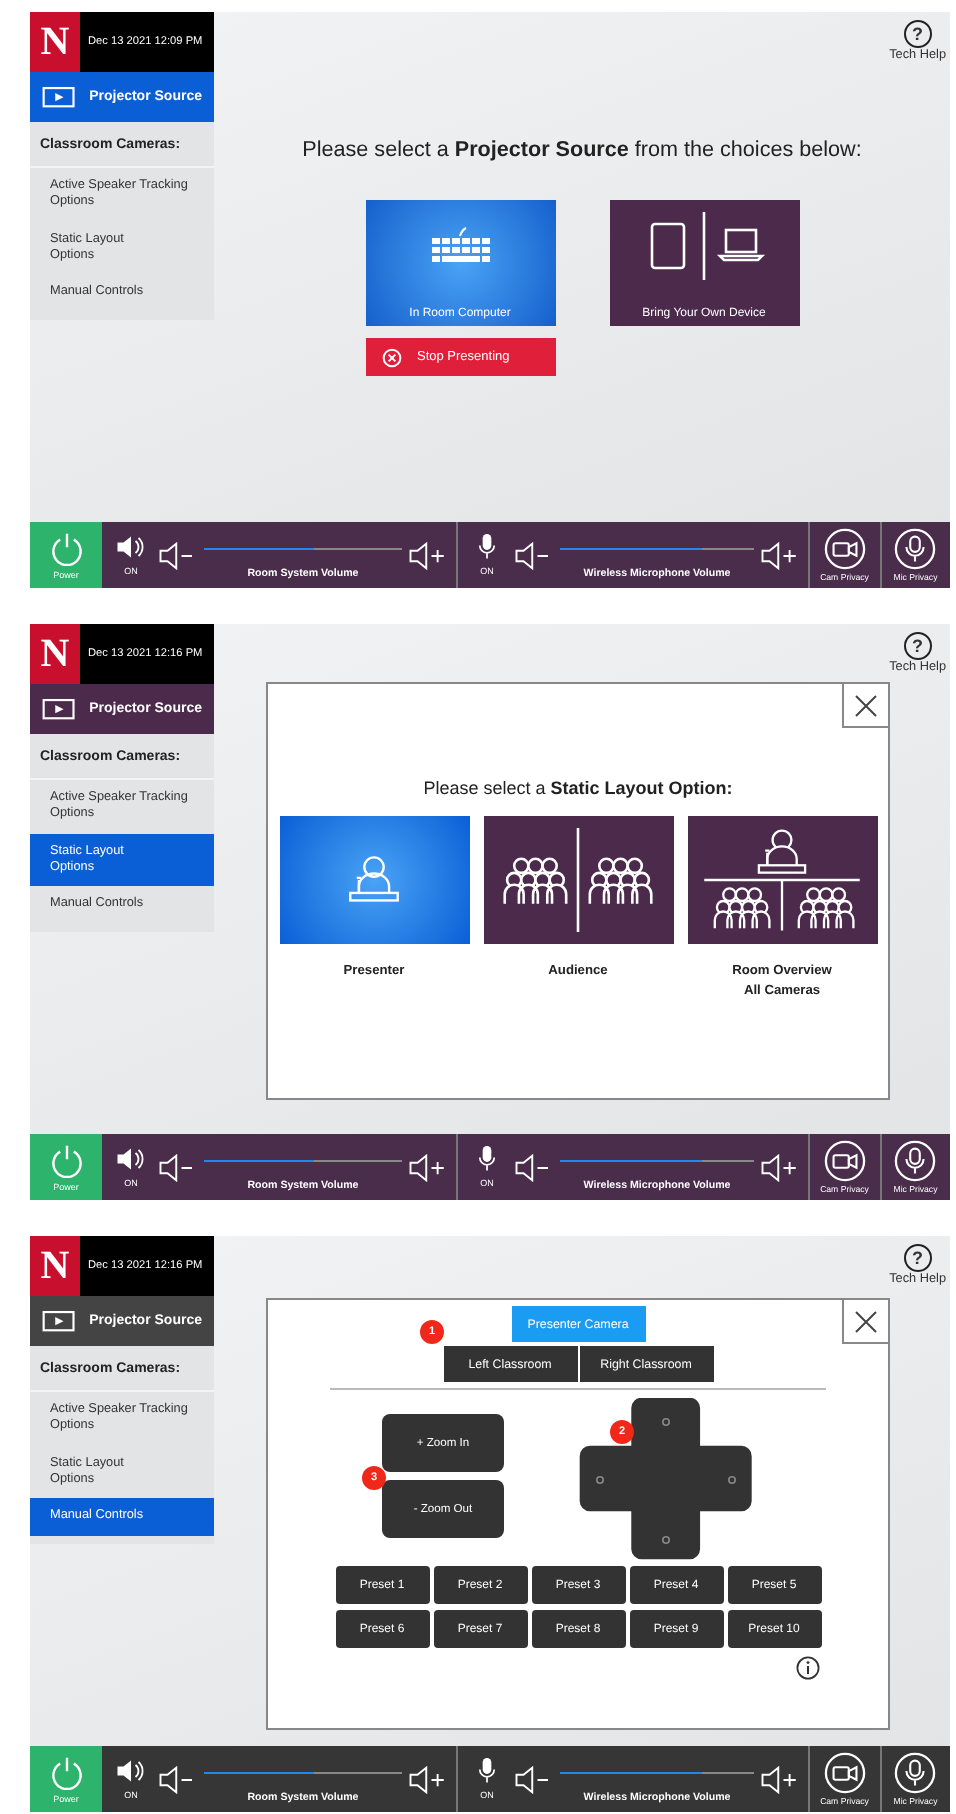  What do you see at coordinates (391, 357) in the screenshot?
I see `stop-icon` at bounding box center [391, 357].